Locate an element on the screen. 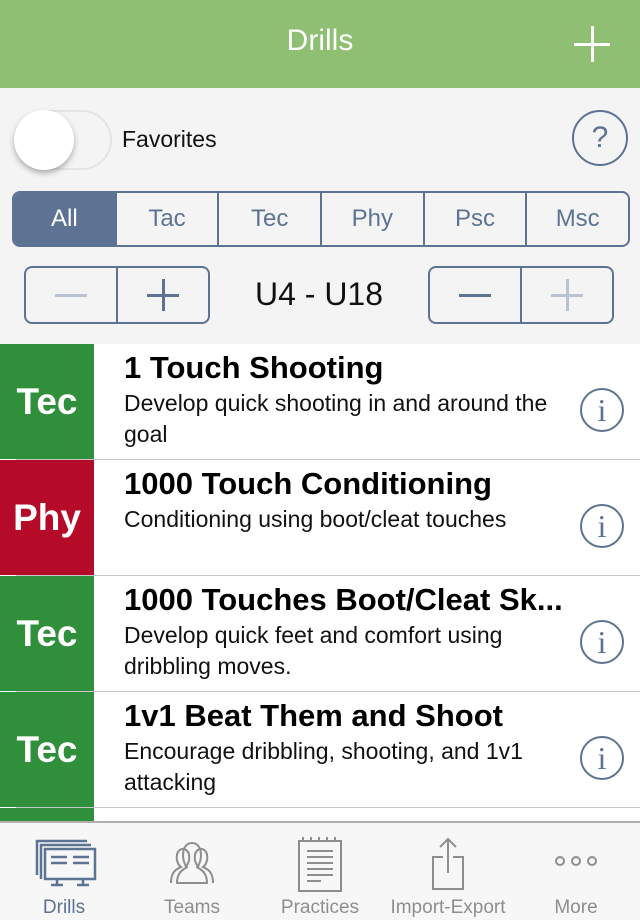  filter-msc: Msc is located at coordinates (576, 219).